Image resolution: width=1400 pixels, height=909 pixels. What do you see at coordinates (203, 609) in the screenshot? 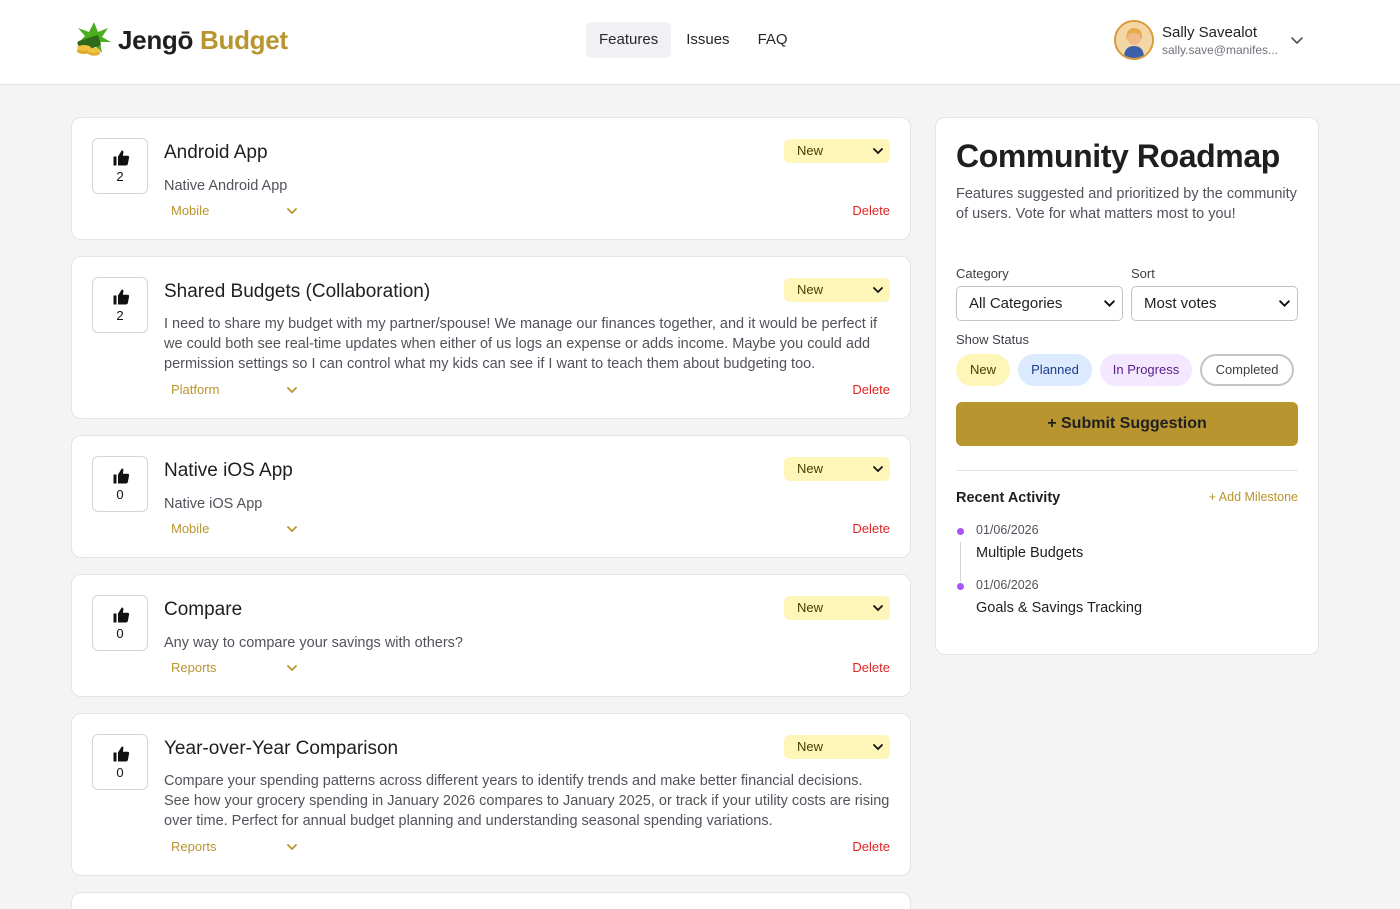
I see `feature-title: Compare` at bounding box center [203, 609].